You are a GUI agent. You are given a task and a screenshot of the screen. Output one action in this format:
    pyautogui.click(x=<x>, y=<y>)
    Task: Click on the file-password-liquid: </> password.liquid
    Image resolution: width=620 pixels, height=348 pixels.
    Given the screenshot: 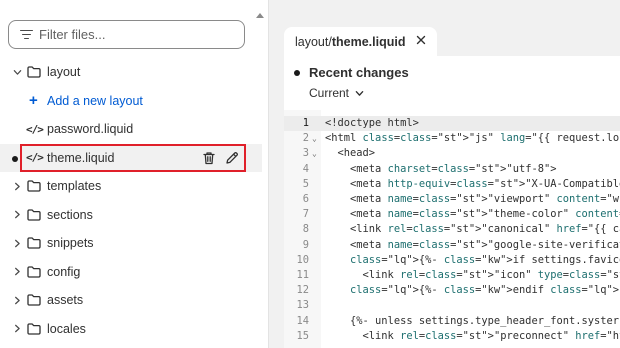 What is the action you would take?
    pyautogui.click(x=131, y=129)
    